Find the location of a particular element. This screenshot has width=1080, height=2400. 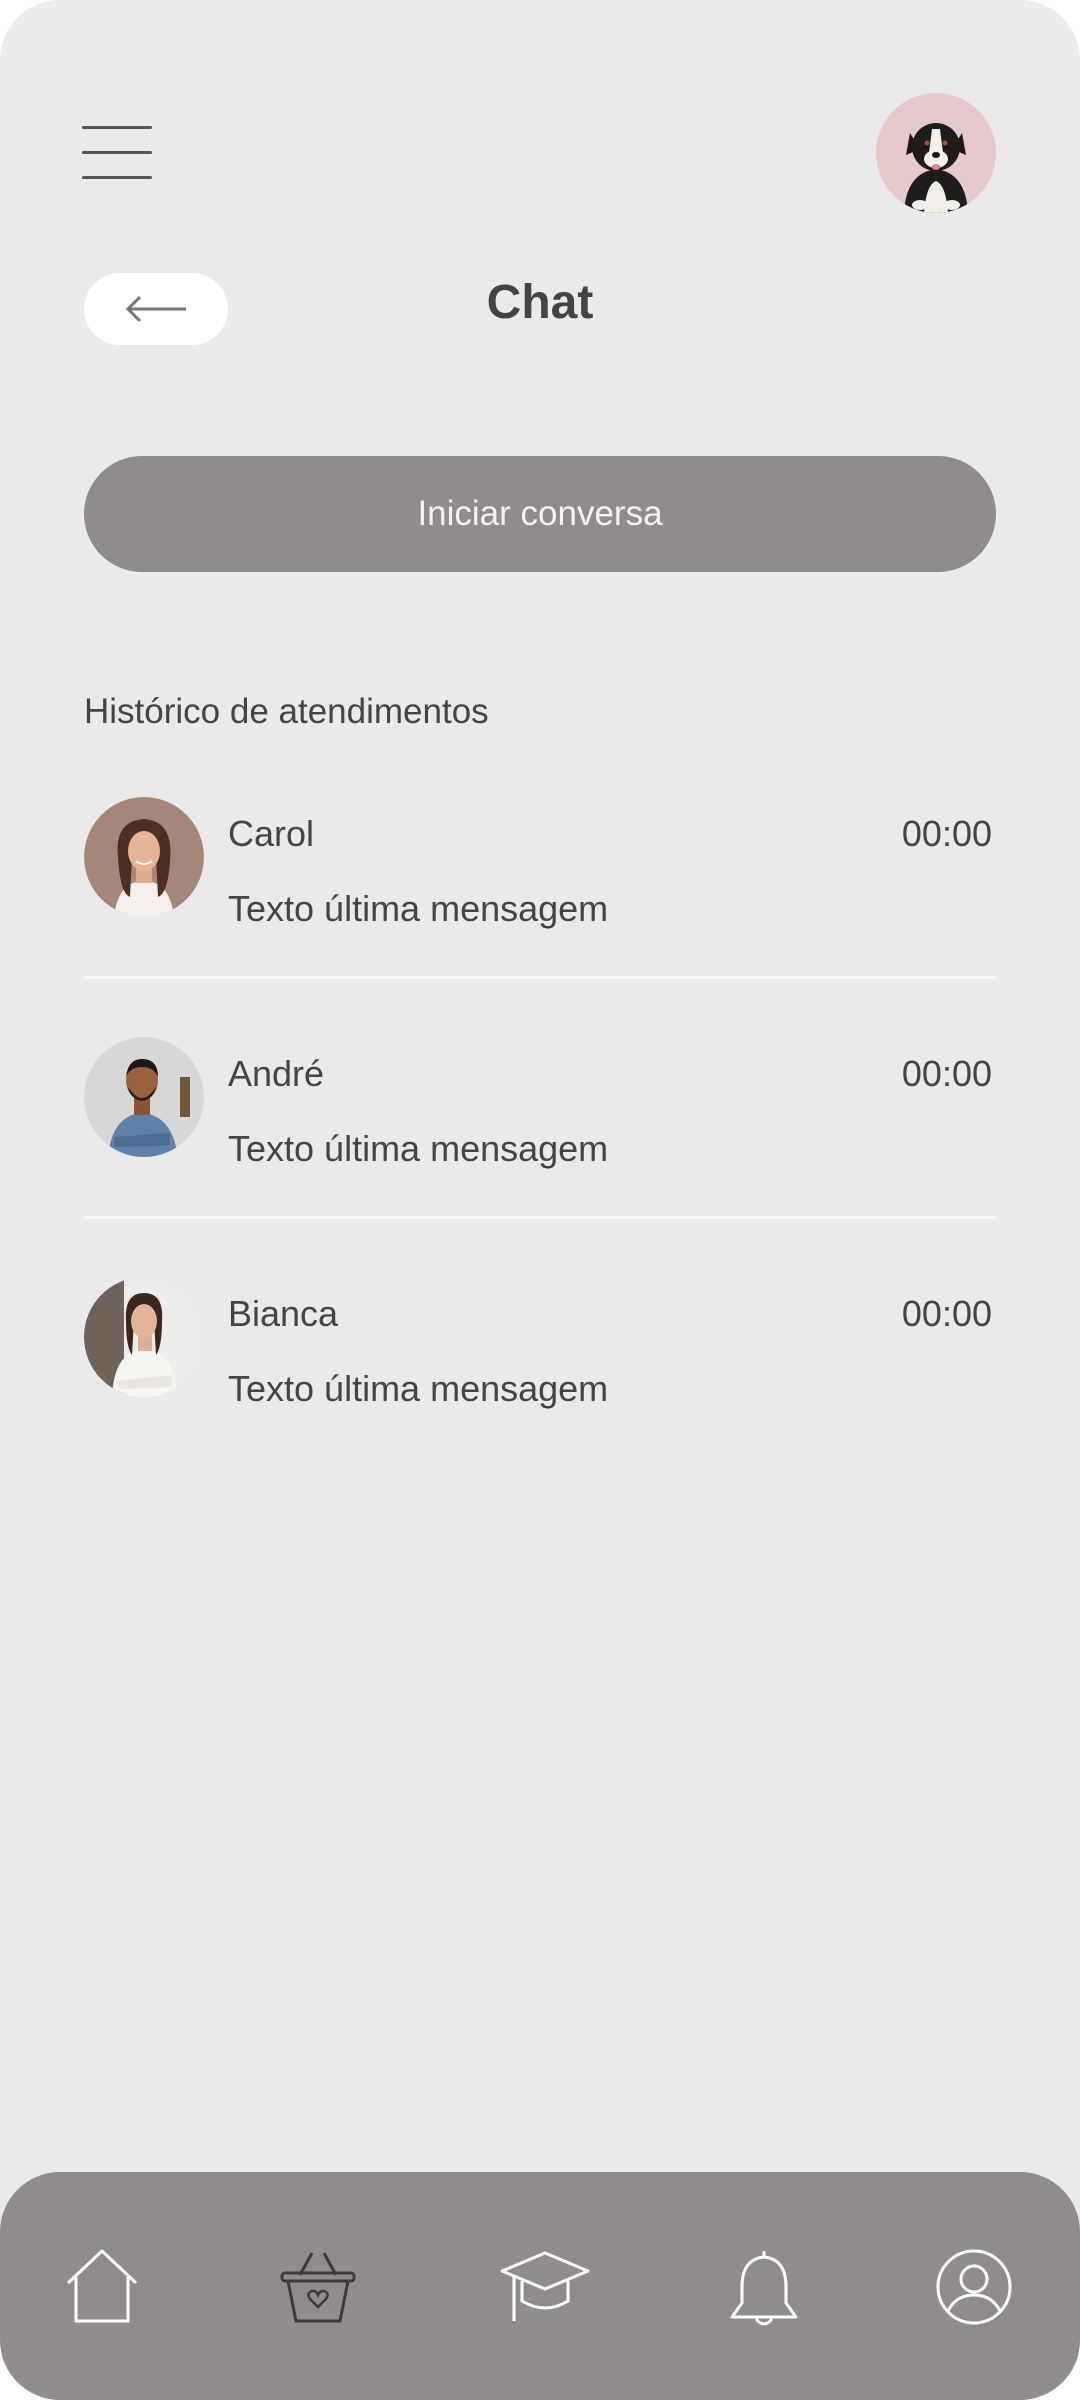

contact-name: Bianca is located at coordinates (283, 1313).